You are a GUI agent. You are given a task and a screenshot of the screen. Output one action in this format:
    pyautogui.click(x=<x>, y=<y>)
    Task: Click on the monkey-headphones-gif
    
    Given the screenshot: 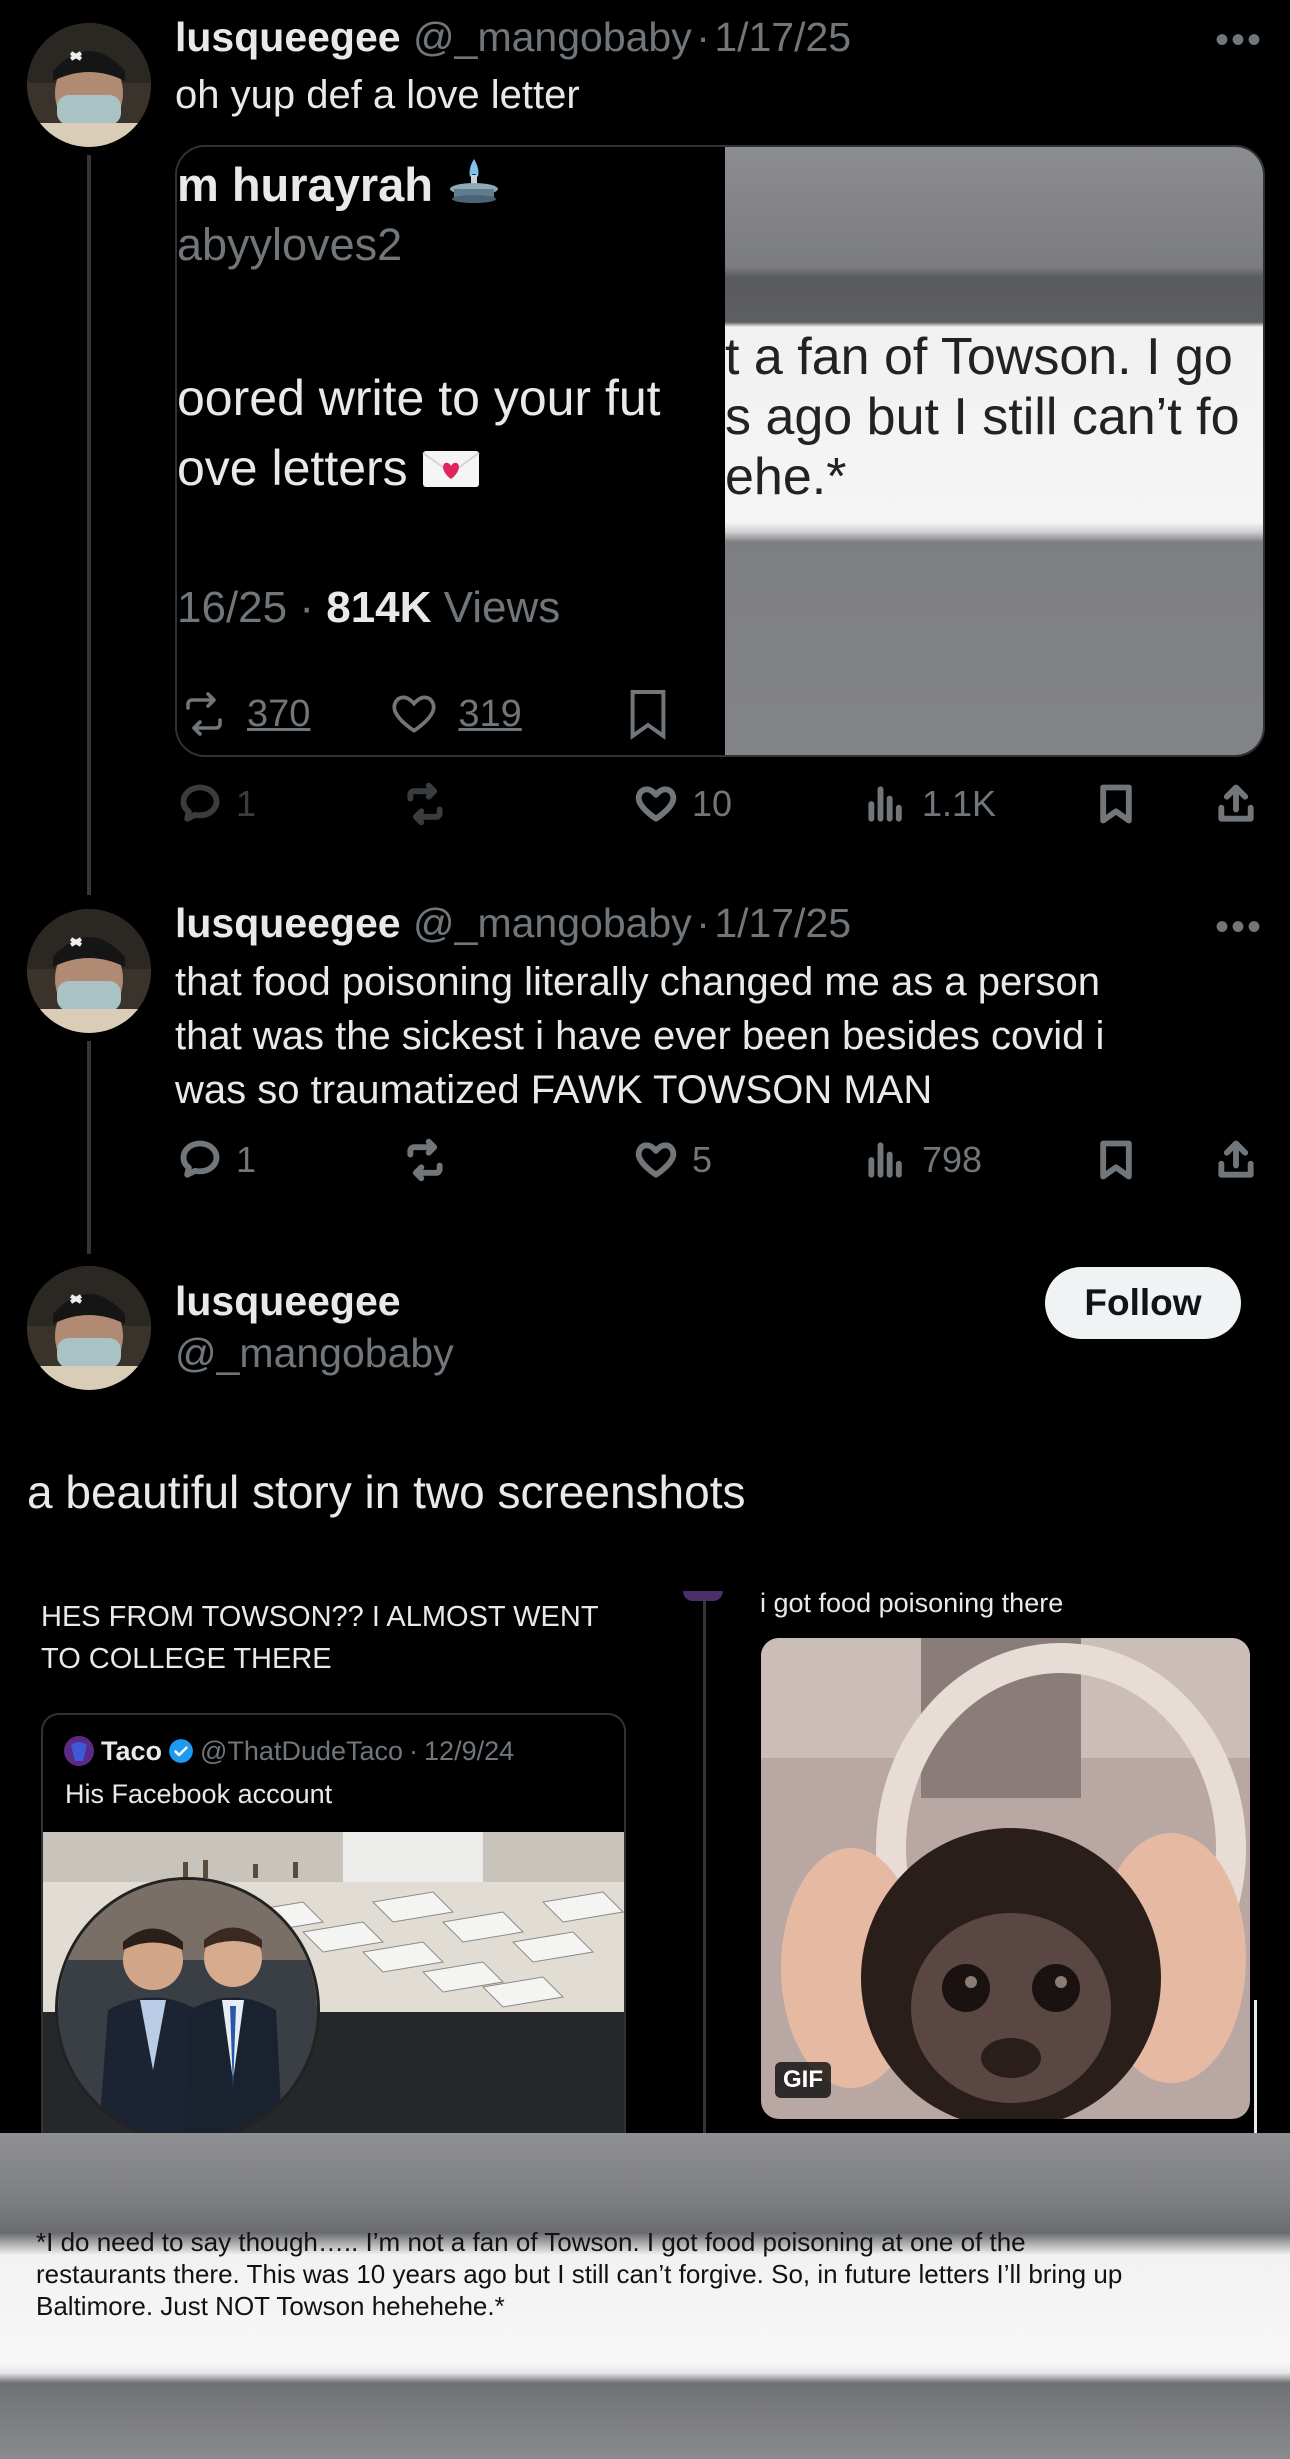 What is the action you would take?
    pyautogui.click(x=1005, y=1878)
    